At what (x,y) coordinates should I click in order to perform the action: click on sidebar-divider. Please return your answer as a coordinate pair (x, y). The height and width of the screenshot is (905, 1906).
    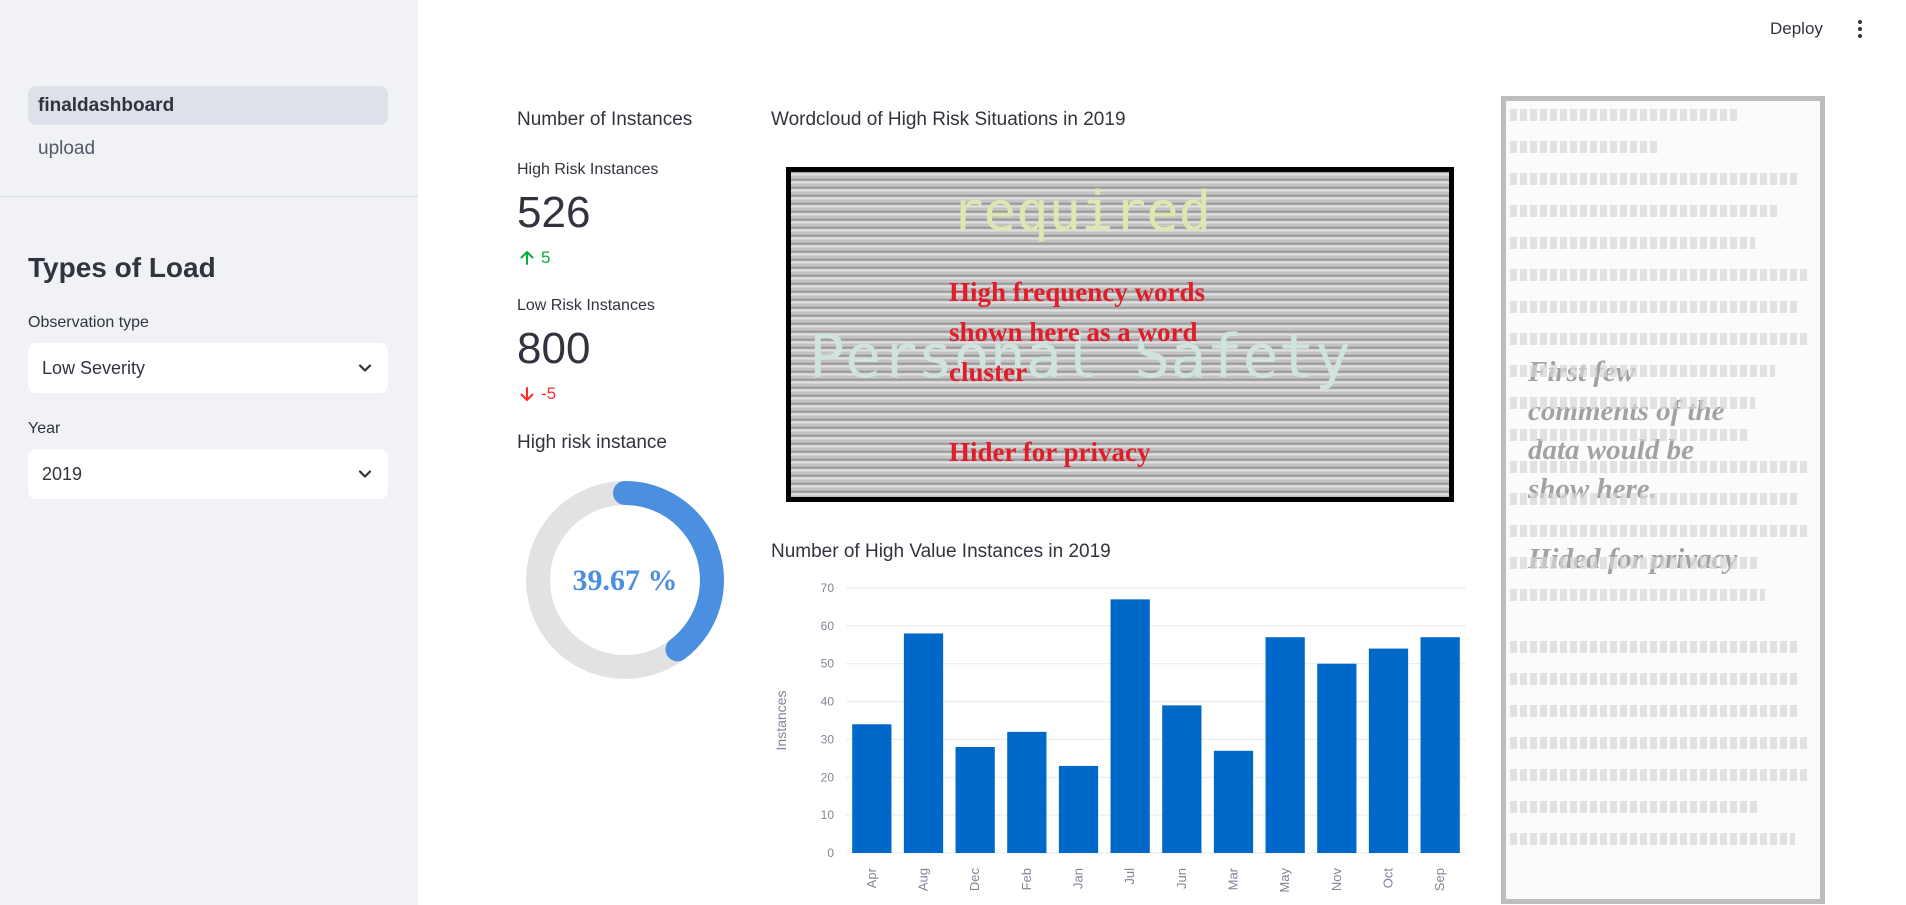
    Looking at the image, I should click on (209, 196).